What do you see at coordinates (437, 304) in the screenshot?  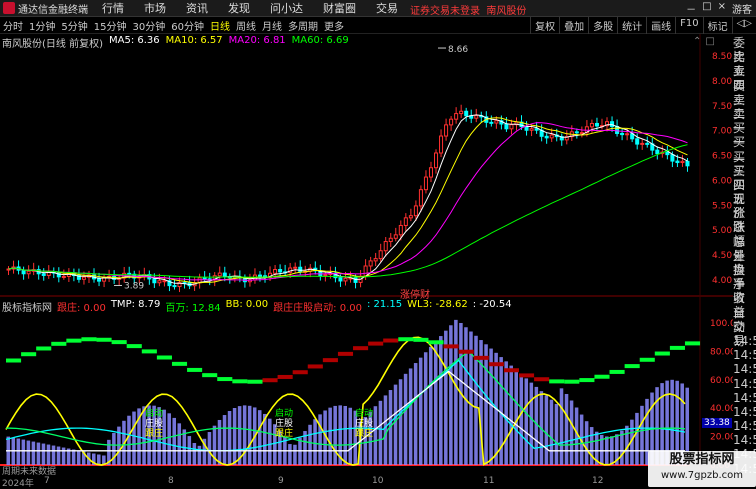 I see `ind-wl3: WL3: -28.62` at bounding box center [437, 304].